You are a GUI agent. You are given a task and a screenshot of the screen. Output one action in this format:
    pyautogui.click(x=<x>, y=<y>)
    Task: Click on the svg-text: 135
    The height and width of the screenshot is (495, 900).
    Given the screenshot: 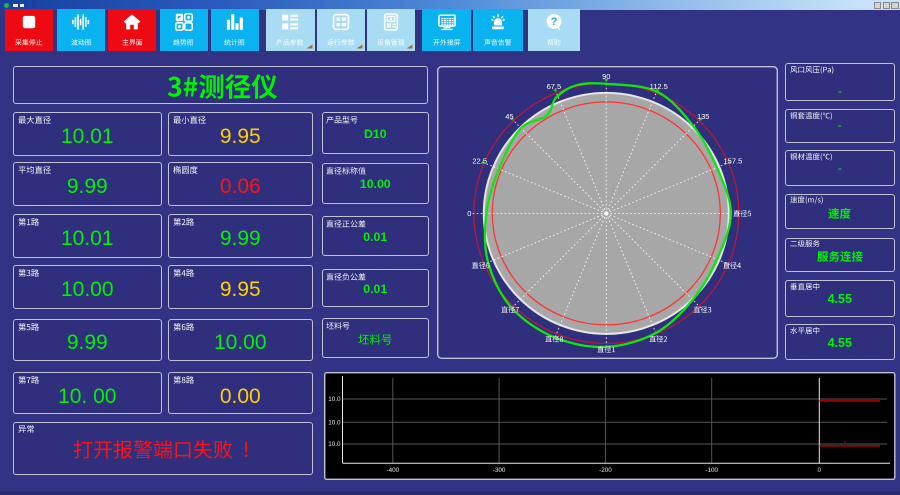 What is the action you would take?
    pyautogui.click(x=703, y=115)
    